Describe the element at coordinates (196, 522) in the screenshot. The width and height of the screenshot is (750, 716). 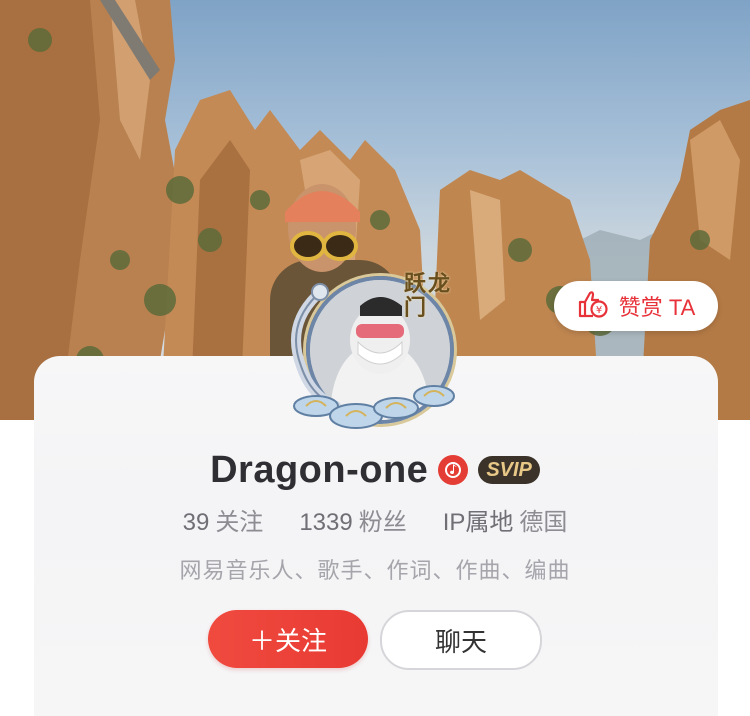
I see `following-count: 39` at that location.